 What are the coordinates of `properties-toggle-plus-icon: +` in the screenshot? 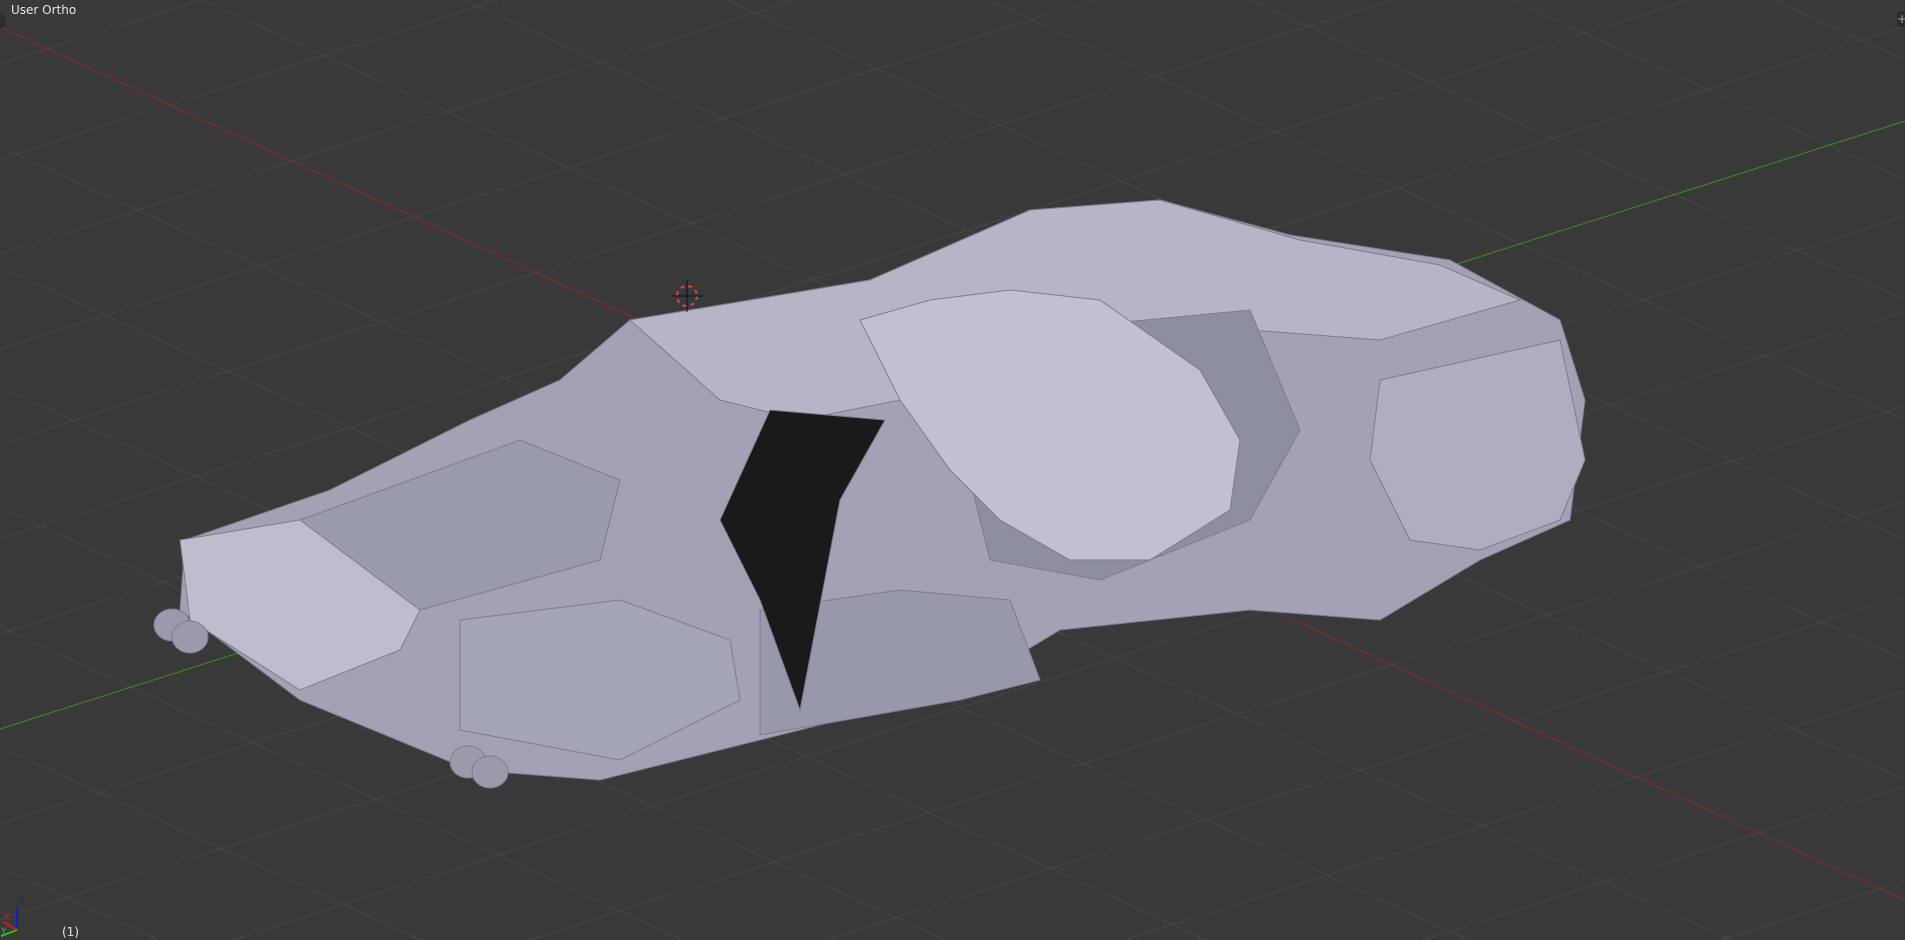 It's located at (1901, 19).